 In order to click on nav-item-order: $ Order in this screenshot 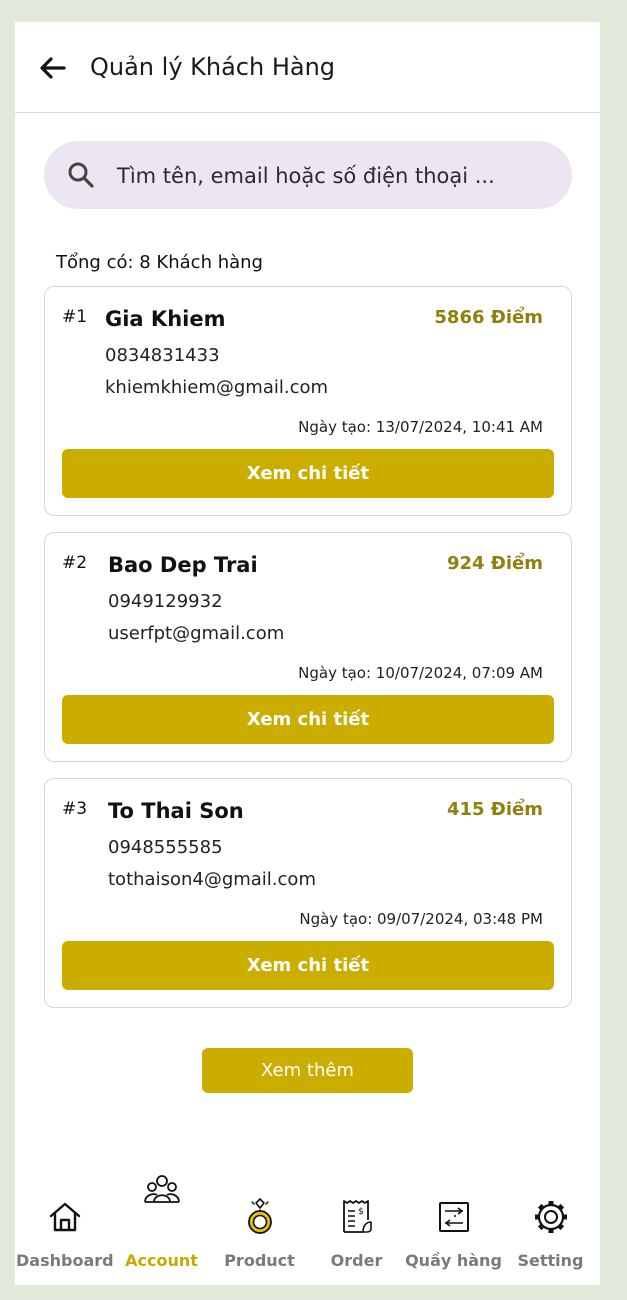, I will do `click(356, 1224)`.